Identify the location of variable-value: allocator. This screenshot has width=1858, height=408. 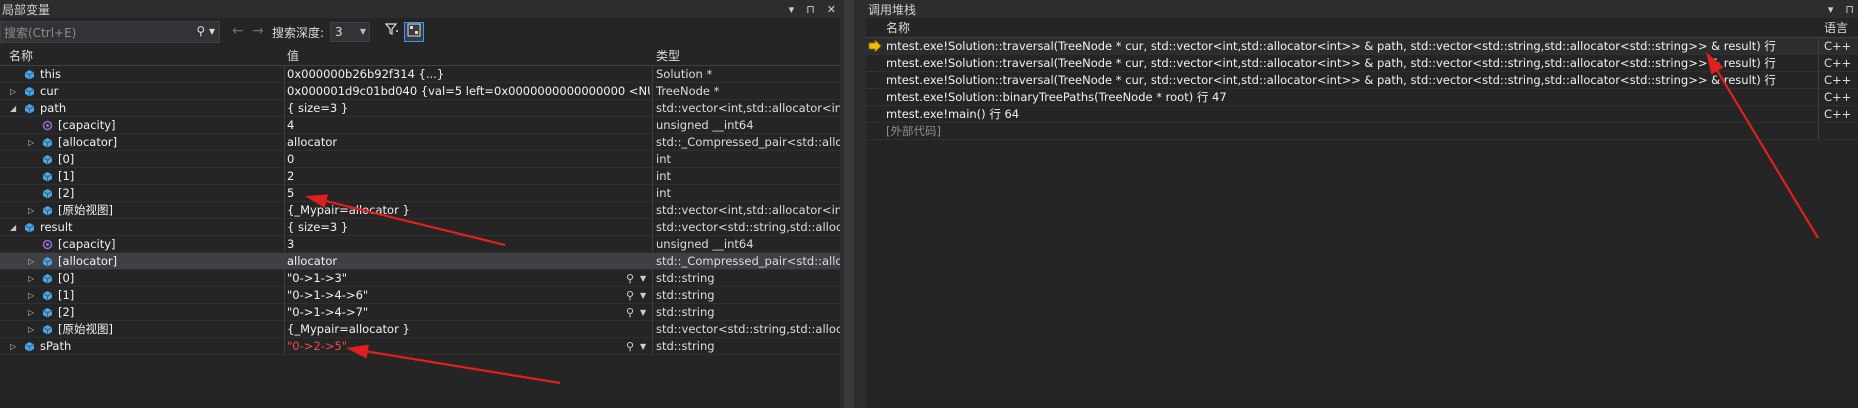
(312, 142).